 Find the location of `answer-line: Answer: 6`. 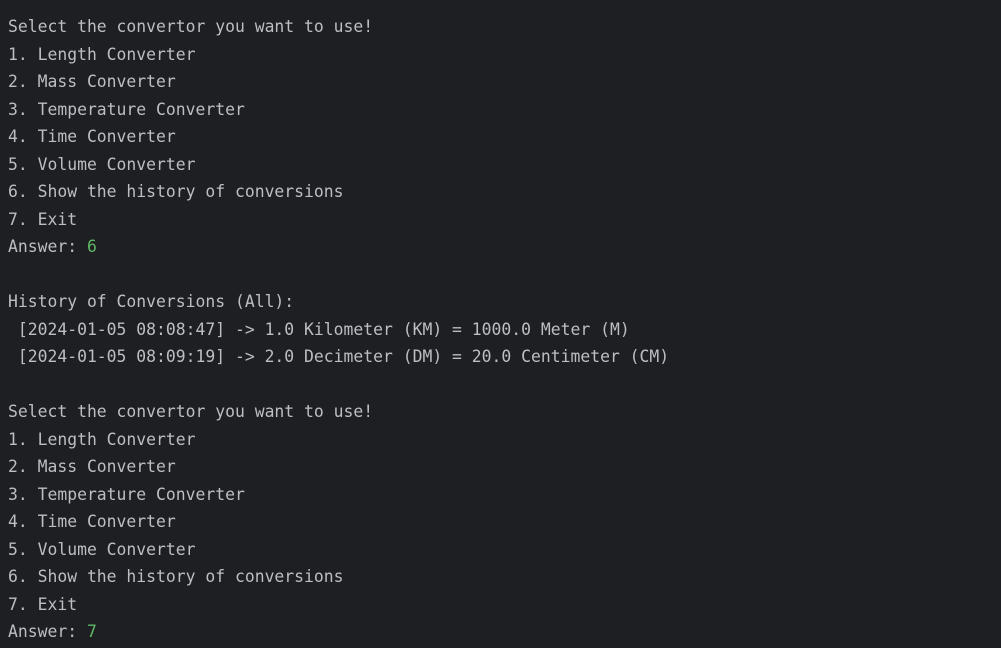

answer-line: Answer: 6 is located at coordinates (504, 247).